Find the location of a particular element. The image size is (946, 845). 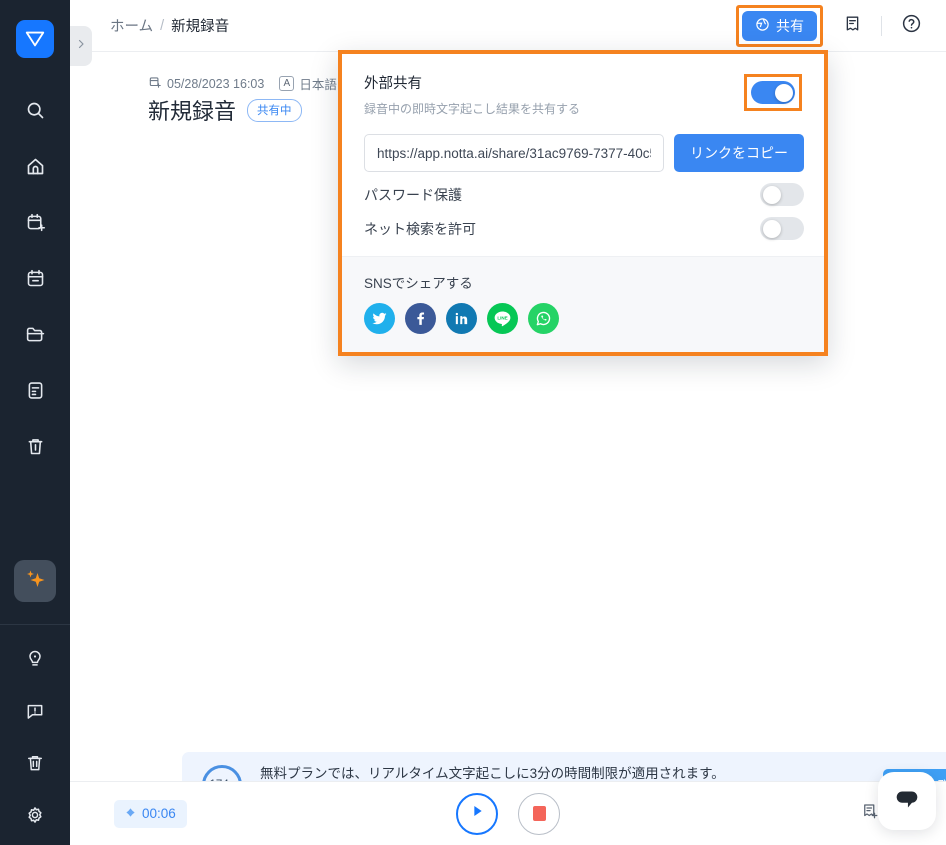

sidebar-item-search is located at coordinates (35, 110).